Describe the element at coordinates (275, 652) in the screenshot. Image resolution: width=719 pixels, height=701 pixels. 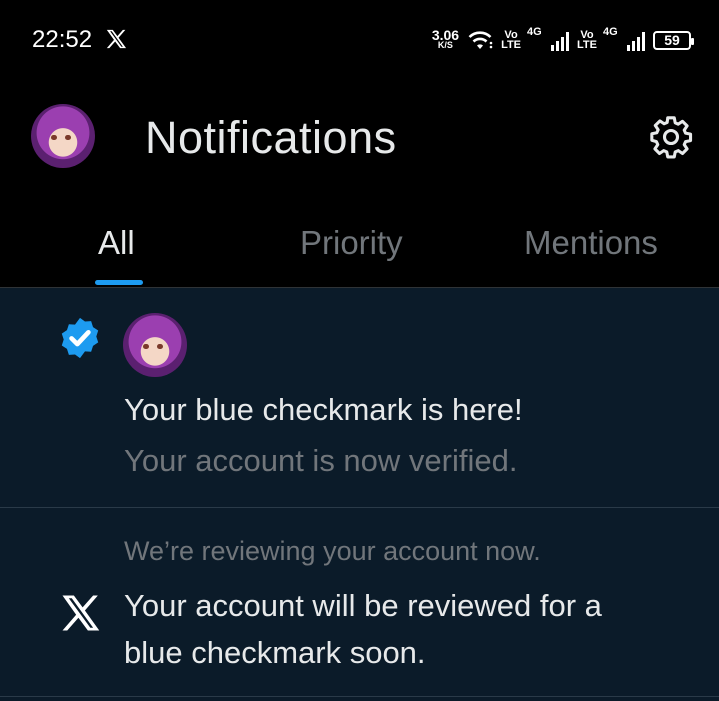
I see `notification-title-line-2: blue checkmark soon.` at that location.